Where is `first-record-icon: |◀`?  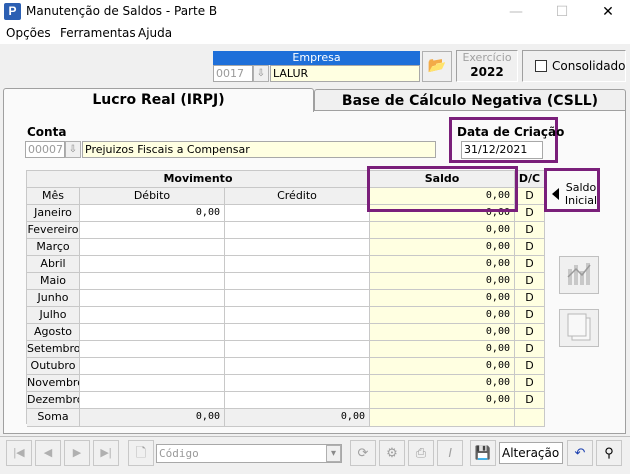 first-record-icon: |◀ is located at coordinates (19, 453).